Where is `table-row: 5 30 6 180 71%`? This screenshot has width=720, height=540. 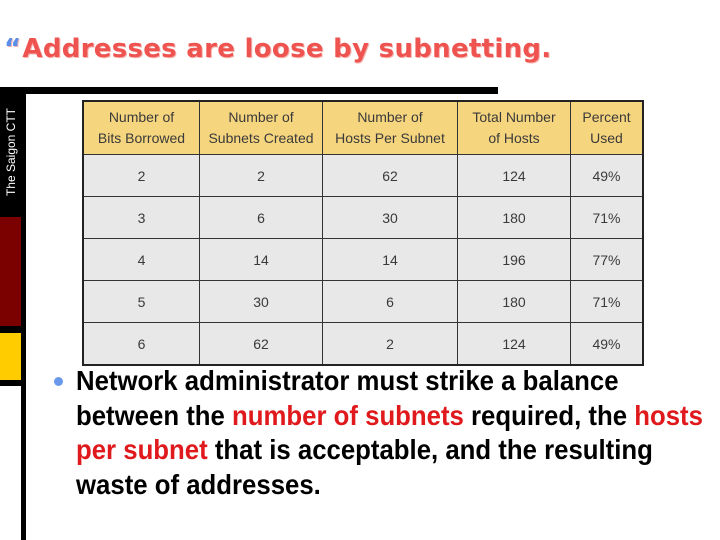
table-row: 5 30 6 180 71% is located at coordinates (363, 301).